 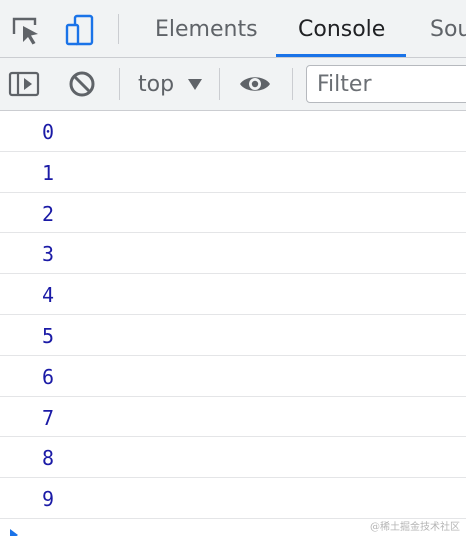 What do you see at coordinates (26, 30) in the screenshot?
I see `inspect-element-icon` at bounding box center [26, 30].